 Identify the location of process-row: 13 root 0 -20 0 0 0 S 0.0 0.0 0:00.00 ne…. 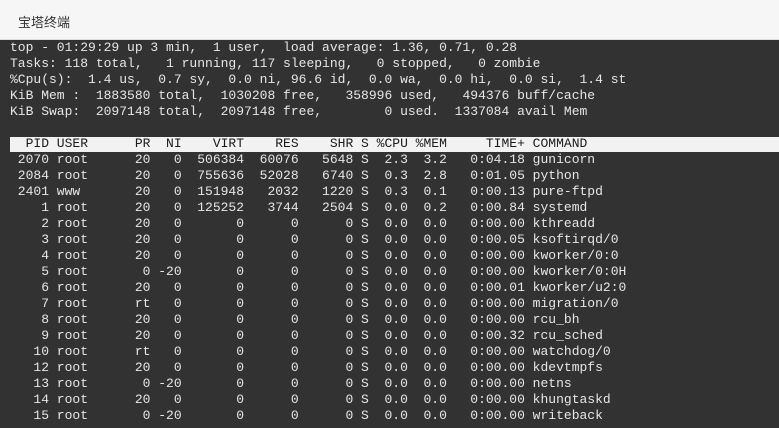
(291, 383).